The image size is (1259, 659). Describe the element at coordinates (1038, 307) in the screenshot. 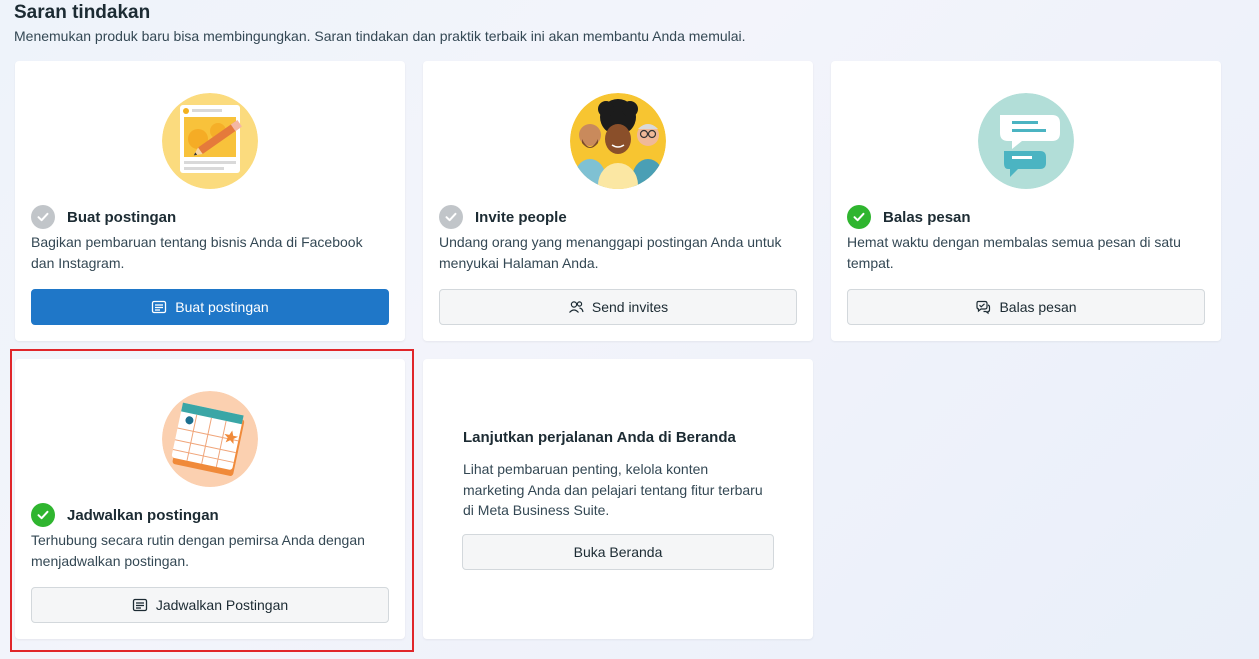

I see `button-label: Balas pesan` at that location.